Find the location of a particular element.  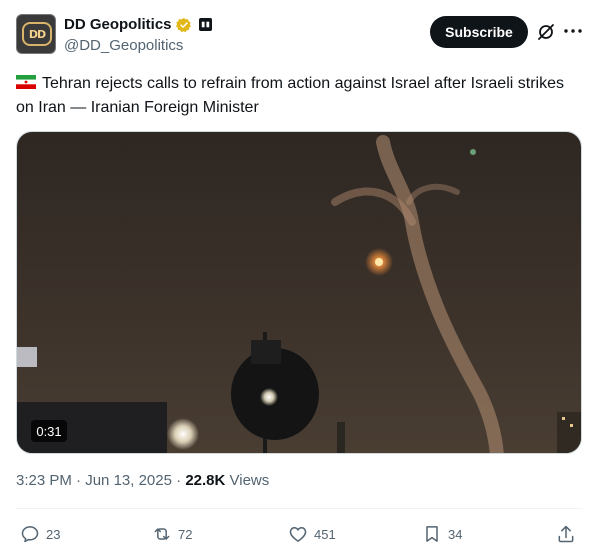

user-handle: @DD_Geopolitics is located at coordinates (123, 45).